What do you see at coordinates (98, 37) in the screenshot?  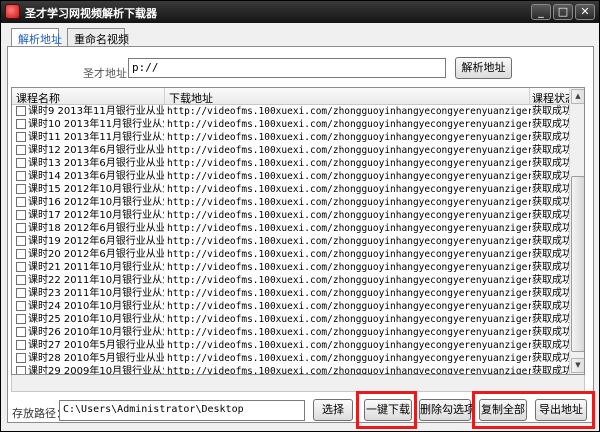 I see `tab-rename-video: 重命名视频` at bounding box center [98, 37].